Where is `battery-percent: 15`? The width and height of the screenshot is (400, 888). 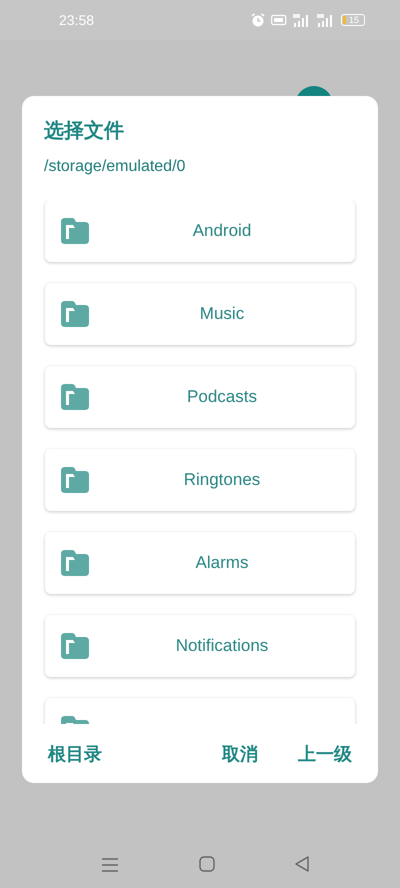
battery-percent: 15 is located at coordinates (354, 20).